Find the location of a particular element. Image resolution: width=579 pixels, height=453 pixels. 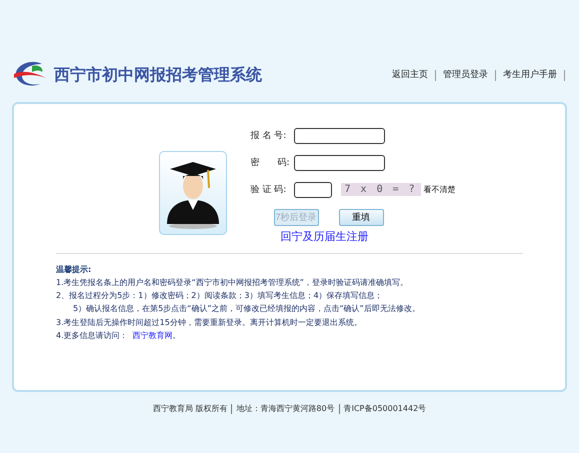

reset-button: 重填 is located at coordinates (361, 217).